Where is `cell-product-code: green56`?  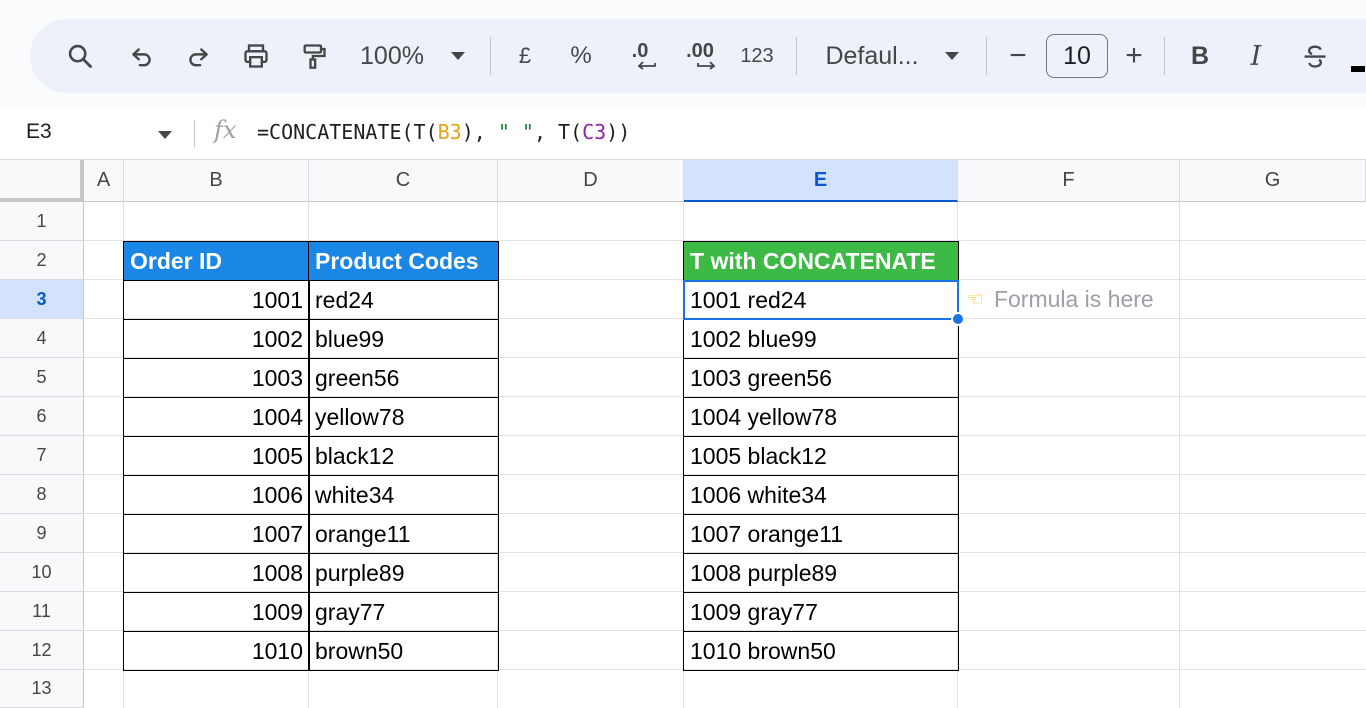
cell-product-code: green56 is located at coordinates (403, 378).